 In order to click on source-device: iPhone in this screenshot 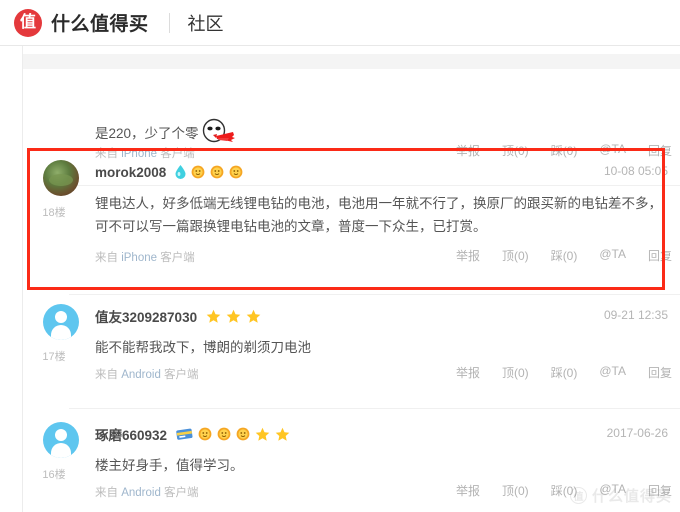, I will do `click(139, 258)`.